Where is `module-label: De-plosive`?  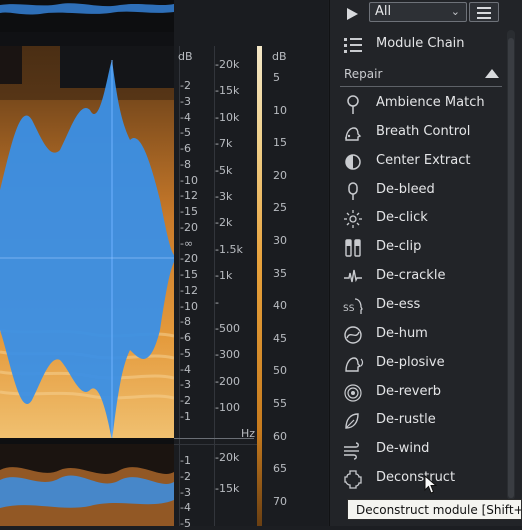 module-label: De-plosive is located at coordinates (410, 362).